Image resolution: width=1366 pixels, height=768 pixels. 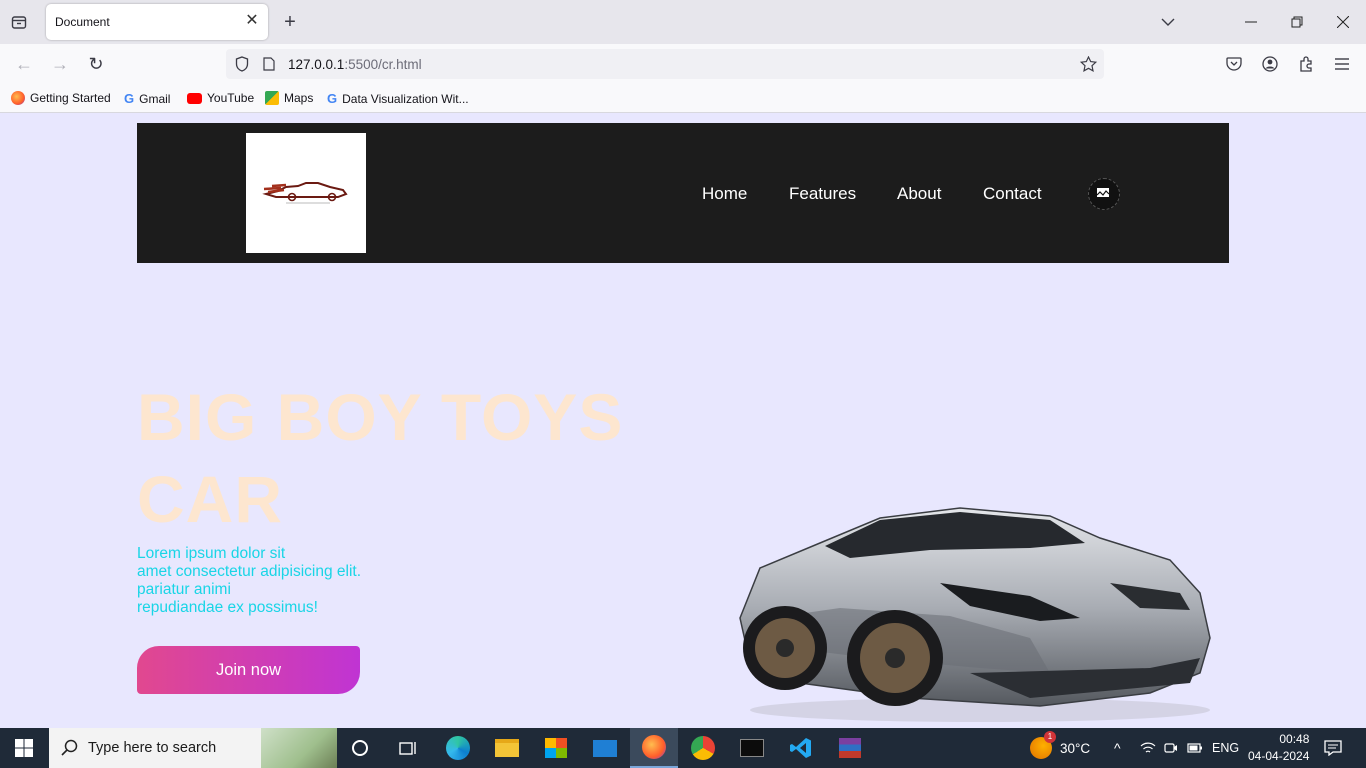 What do you see at coordinates (654, 748) in the screenshot?
I see `firefox-taskbar-icon` at bounding box center [654, 748].